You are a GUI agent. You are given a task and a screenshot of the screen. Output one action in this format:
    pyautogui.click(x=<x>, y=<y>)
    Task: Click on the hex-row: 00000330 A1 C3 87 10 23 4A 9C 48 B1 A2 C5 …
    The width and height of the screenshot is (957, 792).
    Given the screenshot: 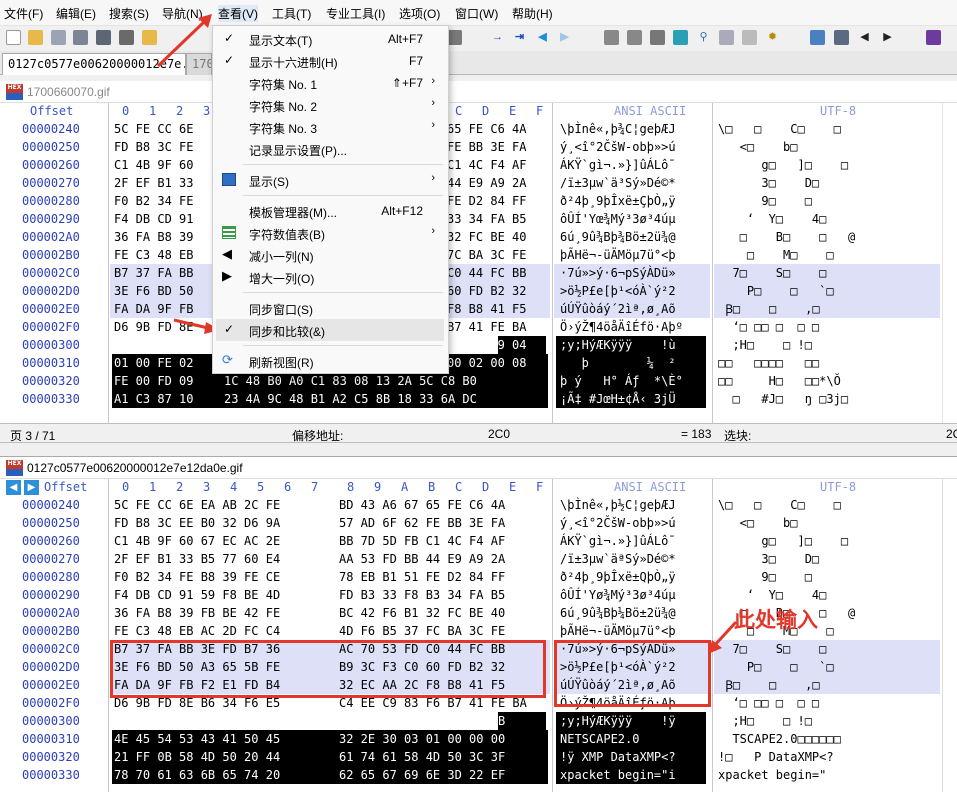 What is the action you would take?
    pyautogui.click(x=478, y=399)
    